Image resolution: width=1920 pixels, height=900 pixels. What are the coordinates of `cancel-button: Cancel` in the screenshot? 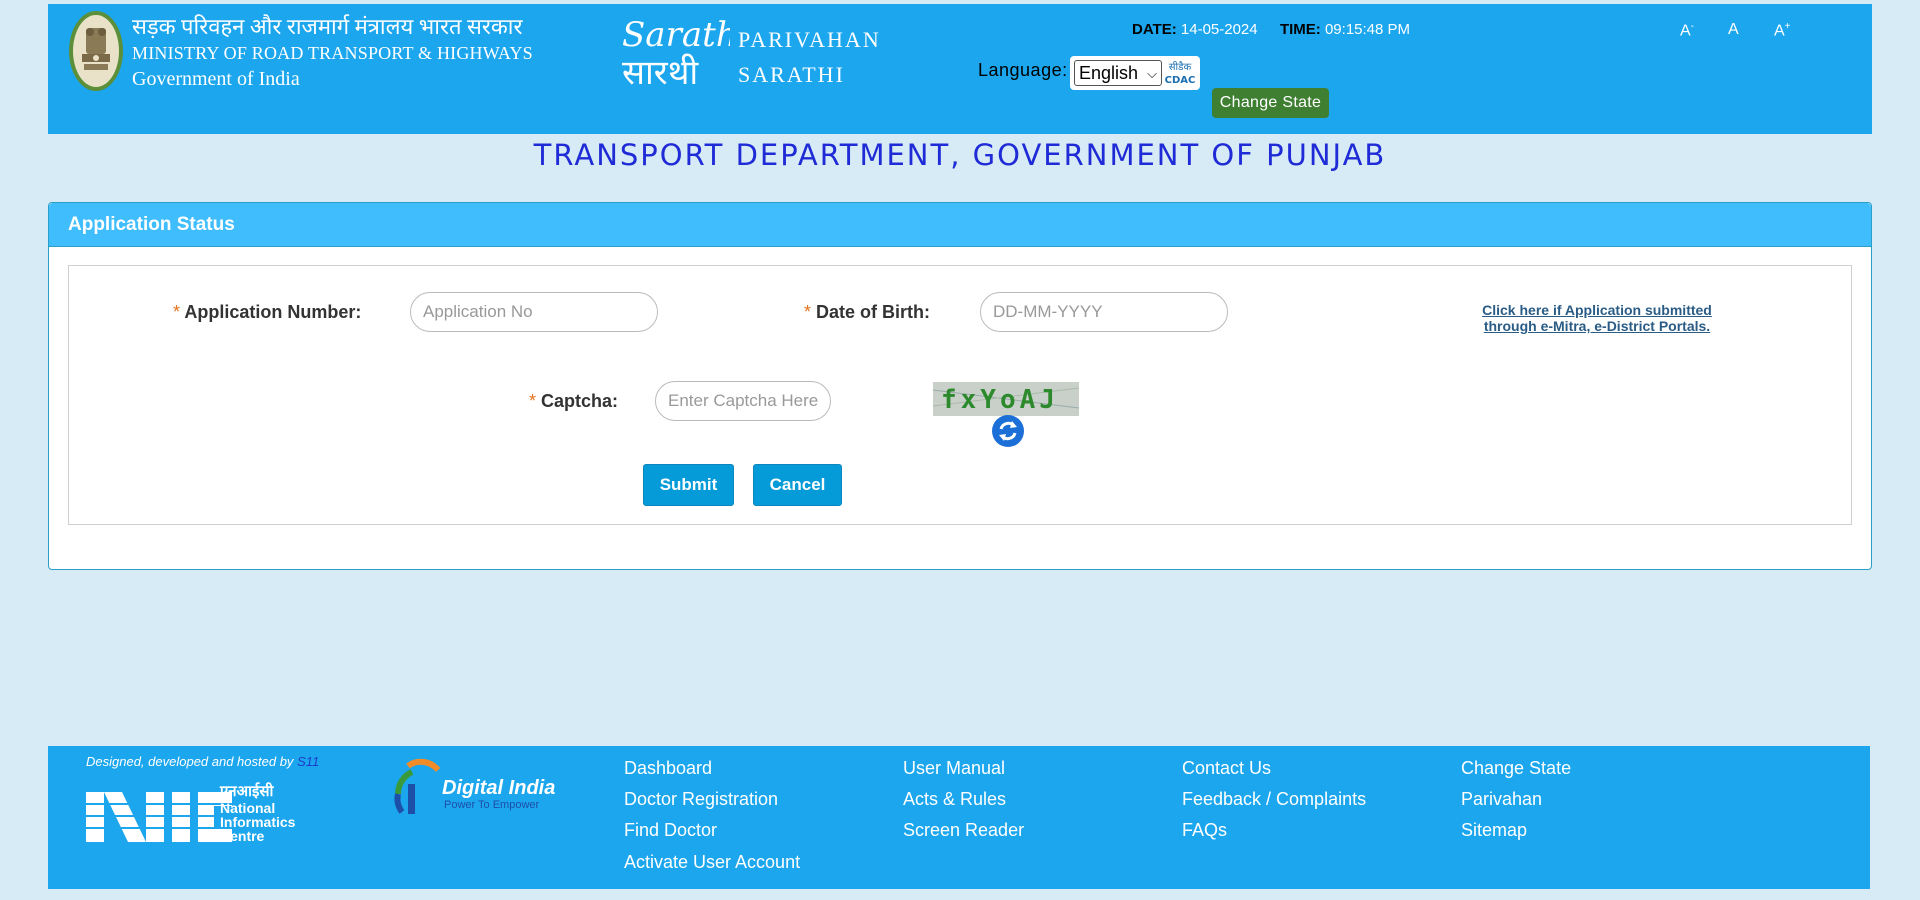 It's located at (797, 485).